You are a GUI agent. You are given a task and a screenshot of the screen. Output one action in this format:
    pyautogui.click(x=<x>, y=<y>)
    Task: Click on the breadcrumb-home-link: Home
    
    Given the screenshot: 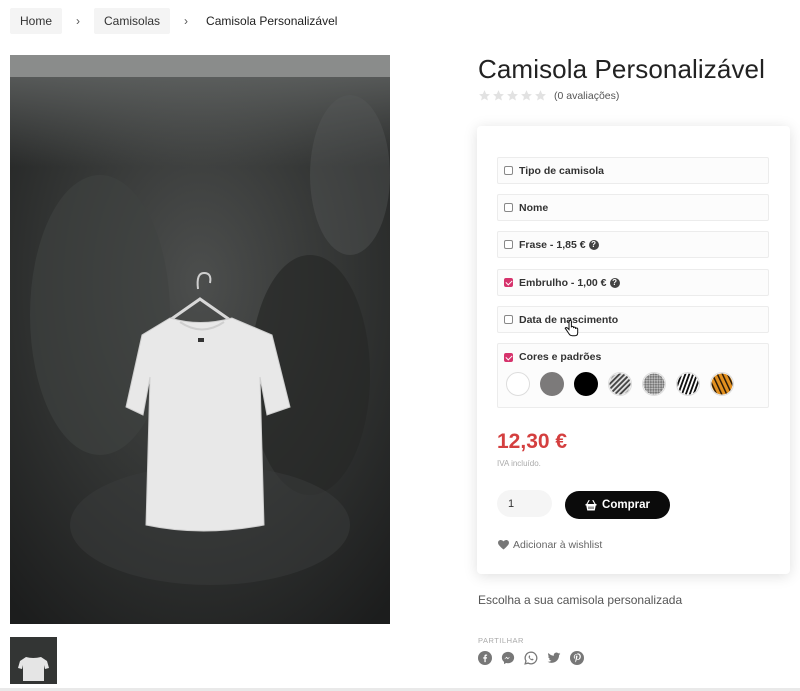 What is the action you would take?
    pyautogui.click(x=36, y=21)
    